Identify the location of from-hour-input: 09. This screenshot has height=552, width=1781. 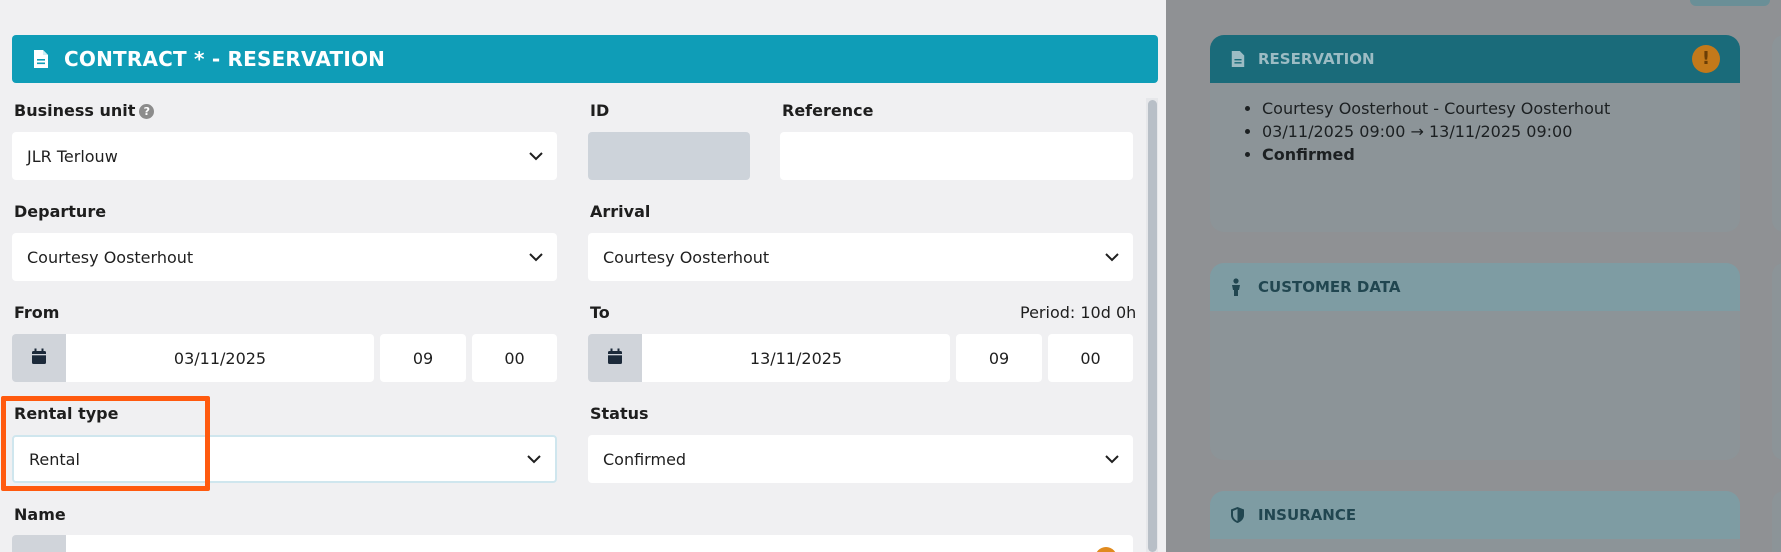
(423, 358).